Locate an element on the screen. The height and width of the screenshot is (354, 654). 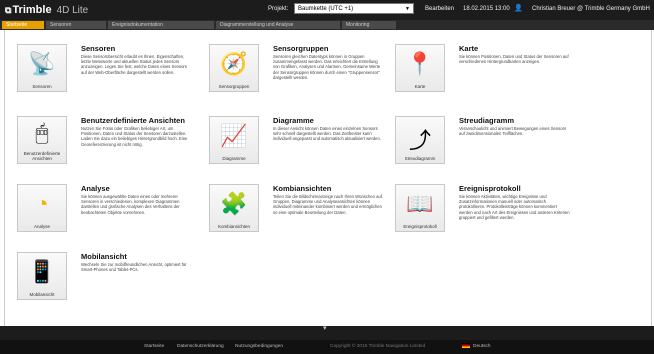
sensor-icon: 📡 is located at coordinates (42, 63).